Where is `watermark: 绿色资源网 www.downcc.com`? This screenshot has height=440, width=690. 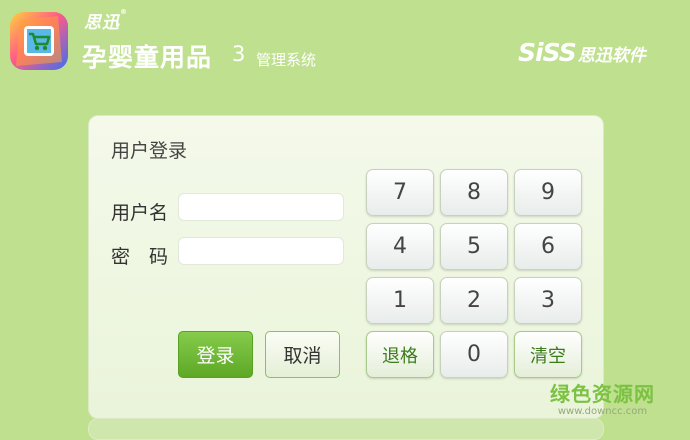
watermark: 绿色资源网 www.downcc.com is located at coordinates (602, 397).